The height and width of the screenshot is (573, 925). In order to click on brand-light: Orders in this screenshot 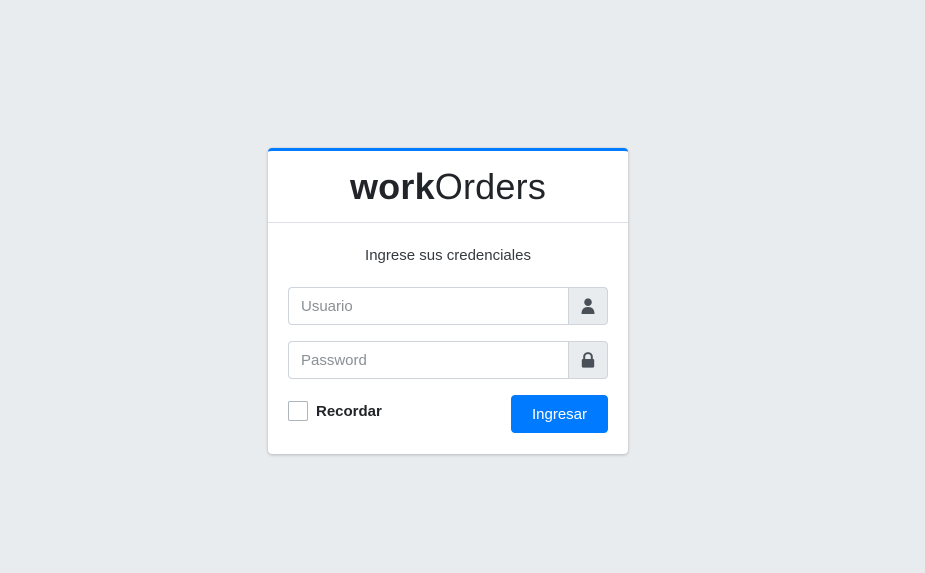, I will do `click(490, 186)`.